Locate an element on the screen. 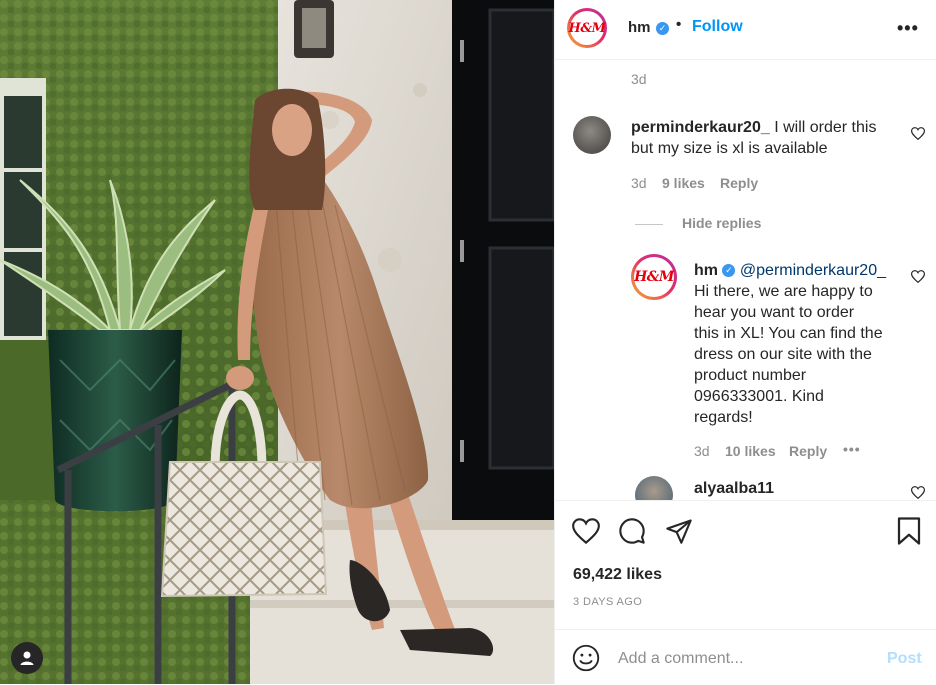 This screenshot has height=685, width=936. comment-username: perminderkaur20_ is located at coordinates (700, 127).